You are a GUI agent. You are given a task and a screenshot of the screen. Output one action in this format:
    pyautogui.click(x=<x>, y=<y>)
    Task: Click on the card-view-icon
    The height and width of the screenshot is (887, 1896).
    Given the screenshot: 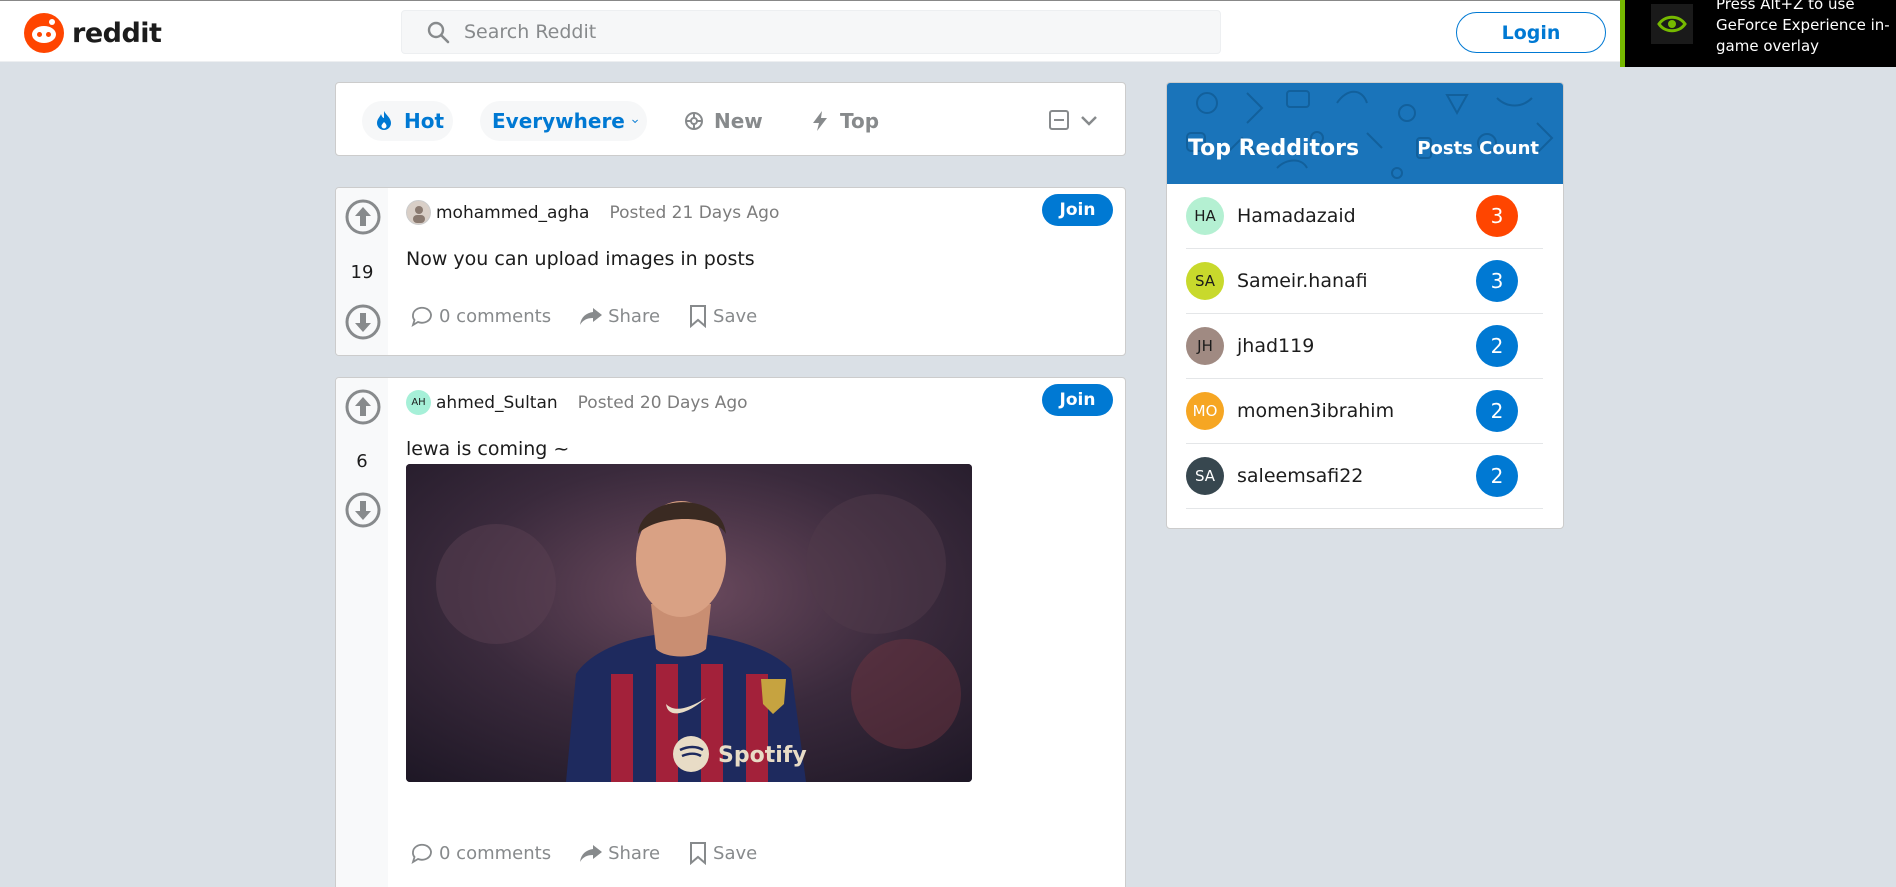 What is the action you would take?
    pyautogui.click(x=1059, y=120)
    